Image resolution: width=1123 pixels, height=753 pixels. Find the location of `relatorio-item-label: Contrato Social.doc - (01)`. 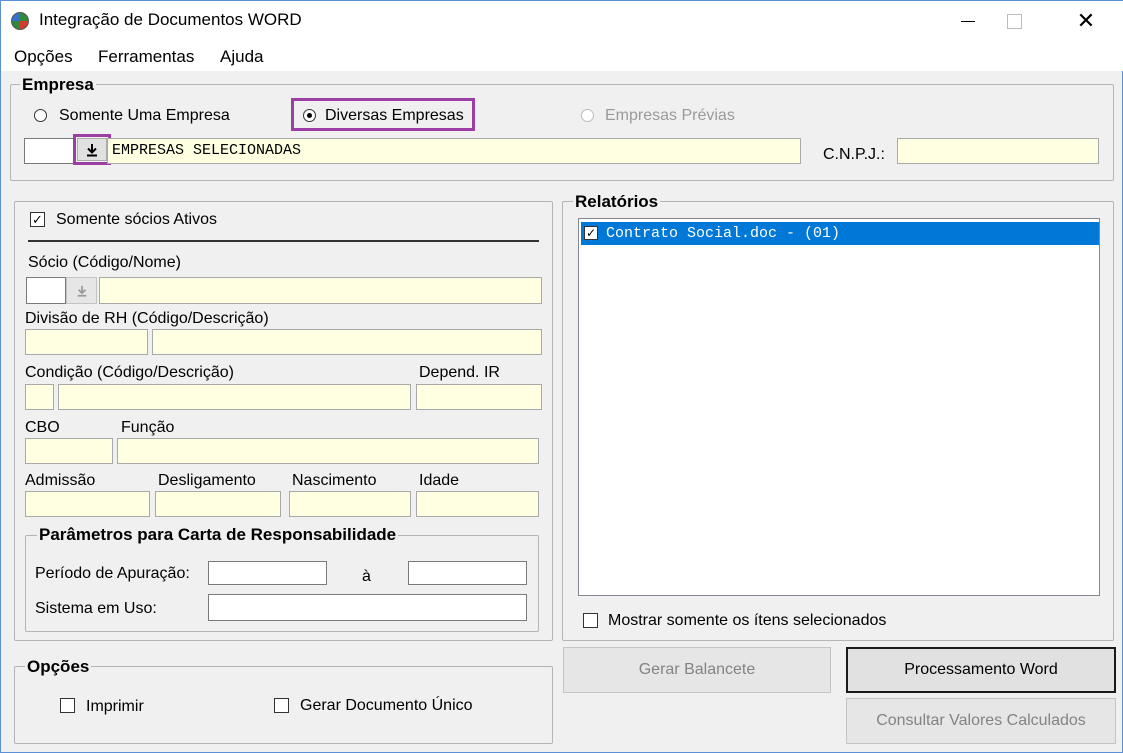

relatorio-item-label: Contrato Social.doc - (01) is located at coordinates (723, 233).